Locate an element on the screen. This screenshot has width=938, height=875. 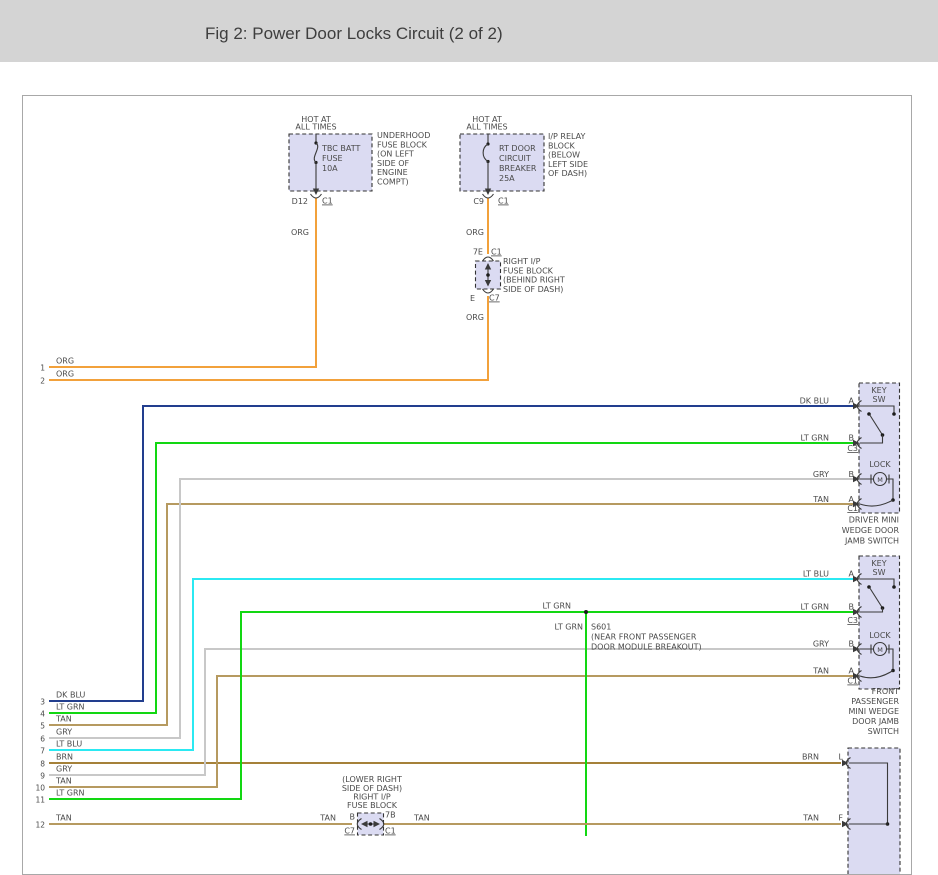
breaker-name-line: RT DOOR is located at coordinates (517, 148).